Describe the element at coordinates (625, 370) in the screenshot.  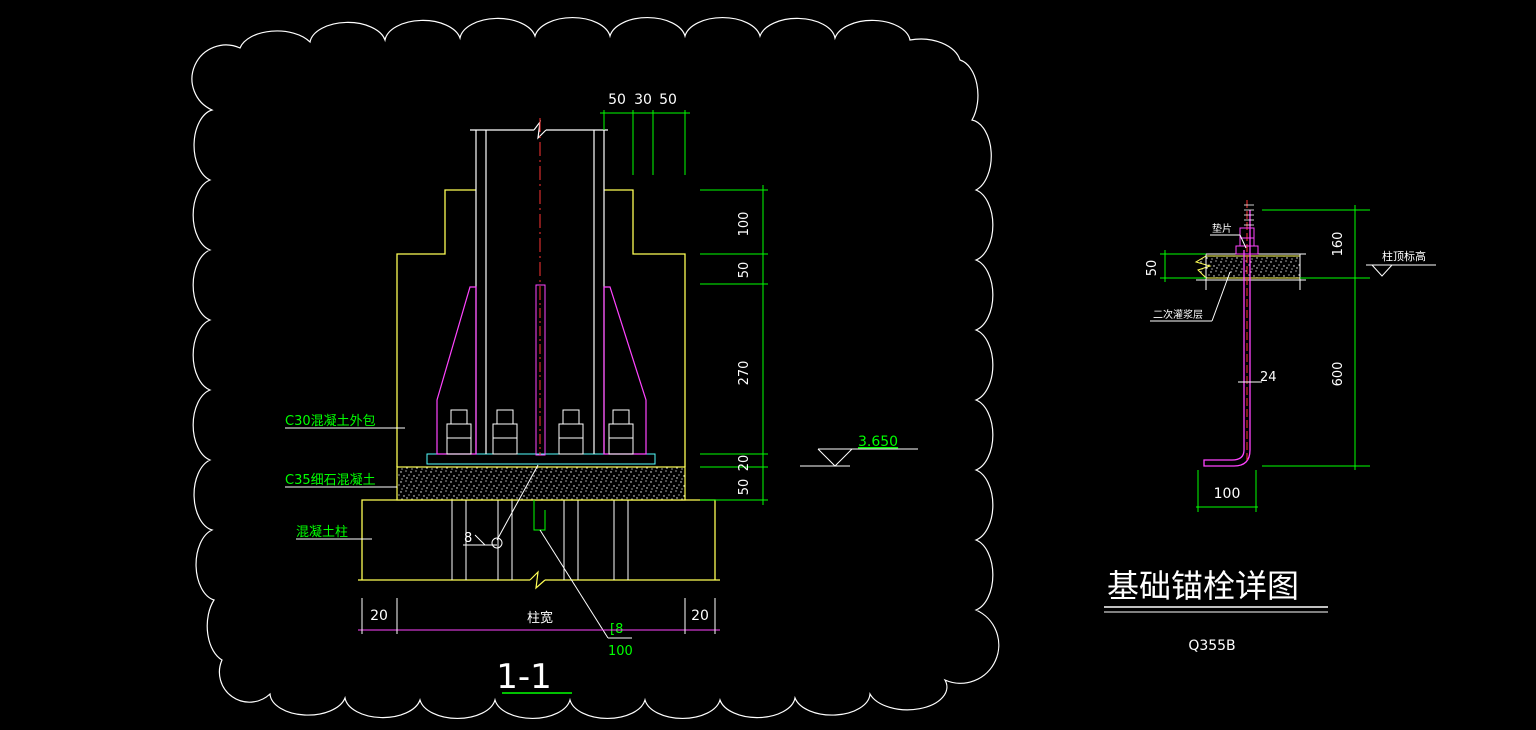
I see `stiffener-right` at that location.